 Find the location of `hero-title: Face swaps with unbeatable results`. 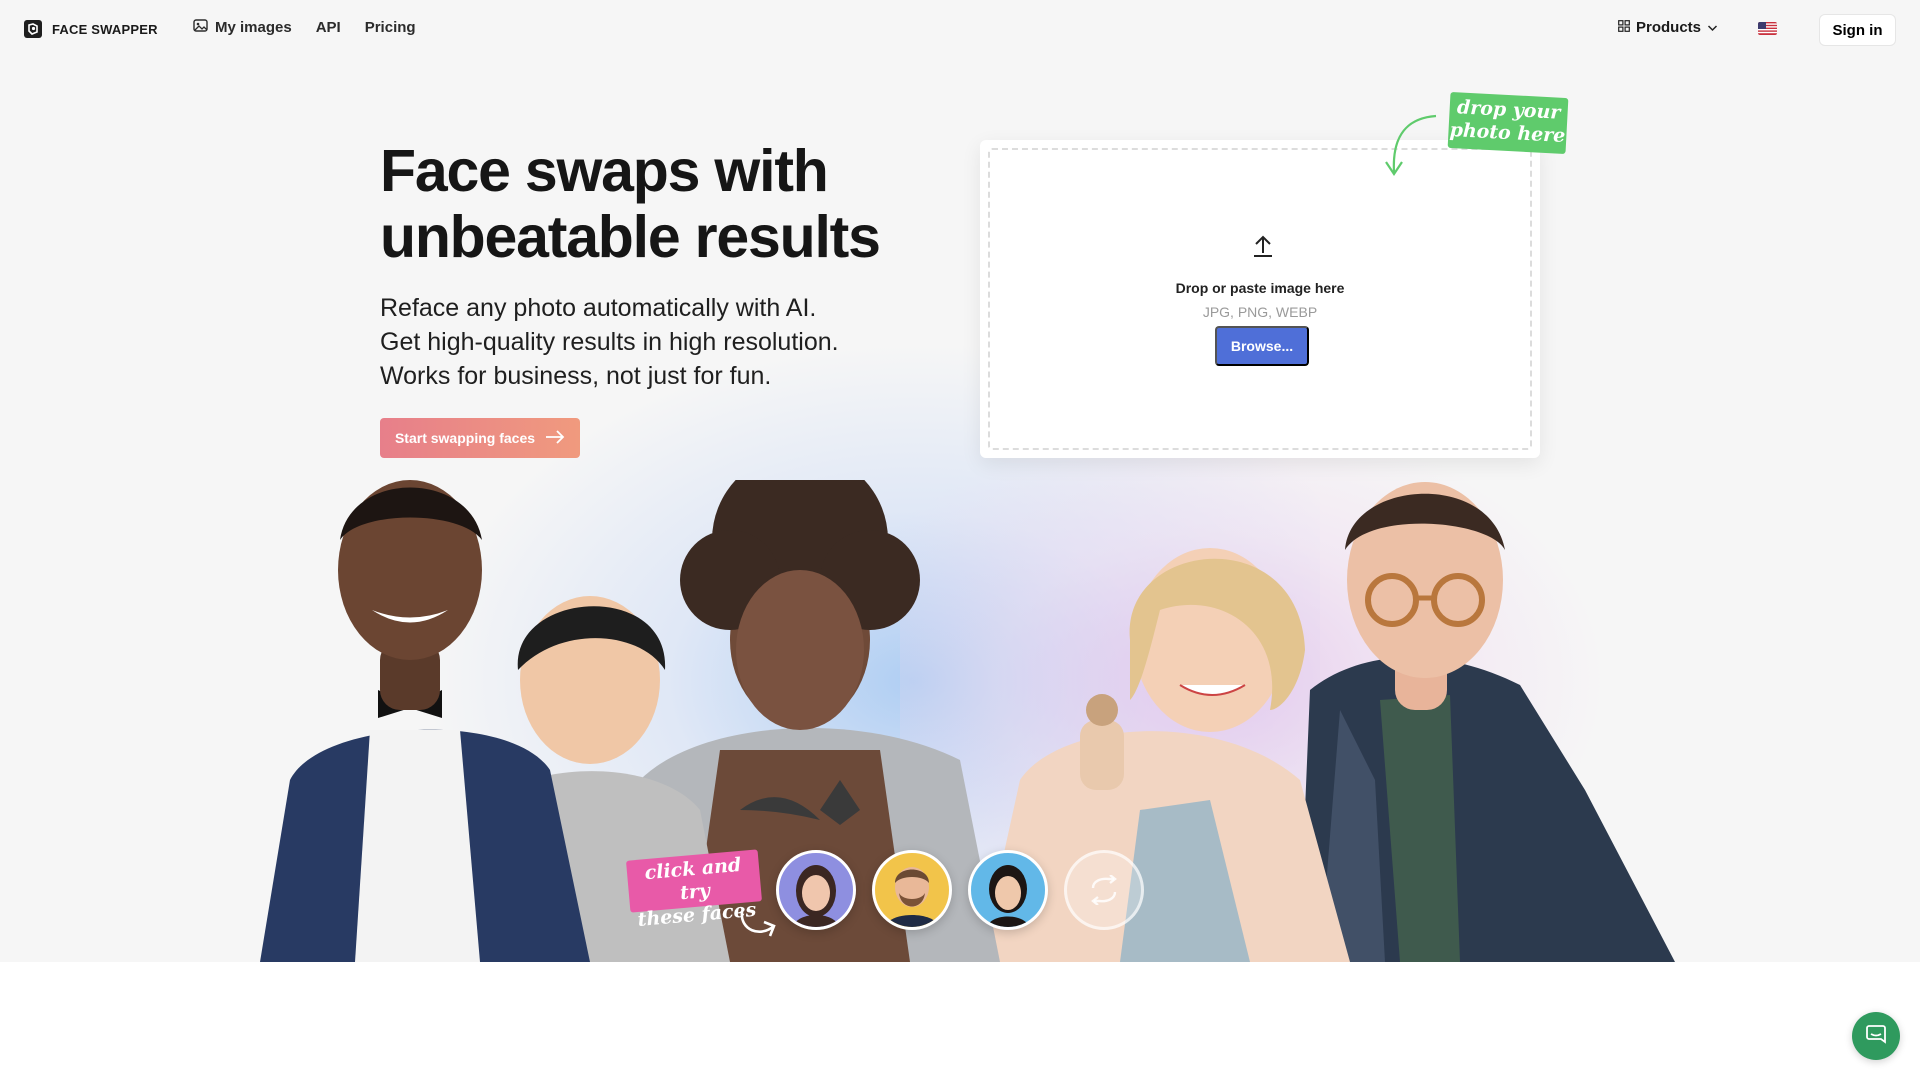

hero-title: Face swaps with unbeatable results is located at coordinates (660, 204).